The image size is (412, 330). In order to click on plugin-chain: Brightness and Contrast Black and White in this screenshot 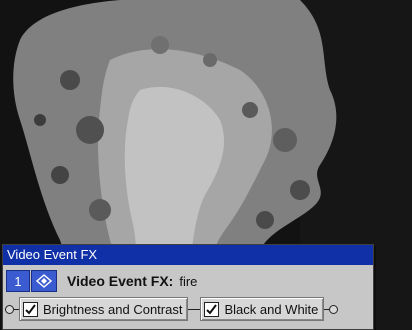, I will do `click(188, 309)`.